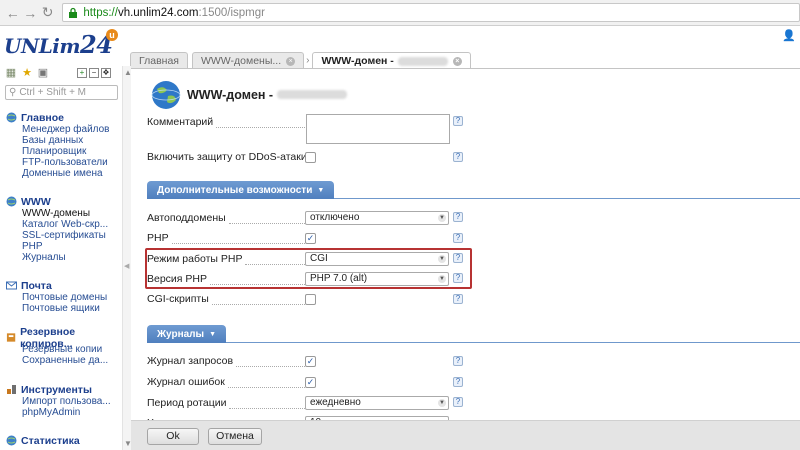  What do you see at coordinates (57, 257) in the screenshot?
I see `sidebar-item-logs: Журналы` at bounding box center [57, 257].